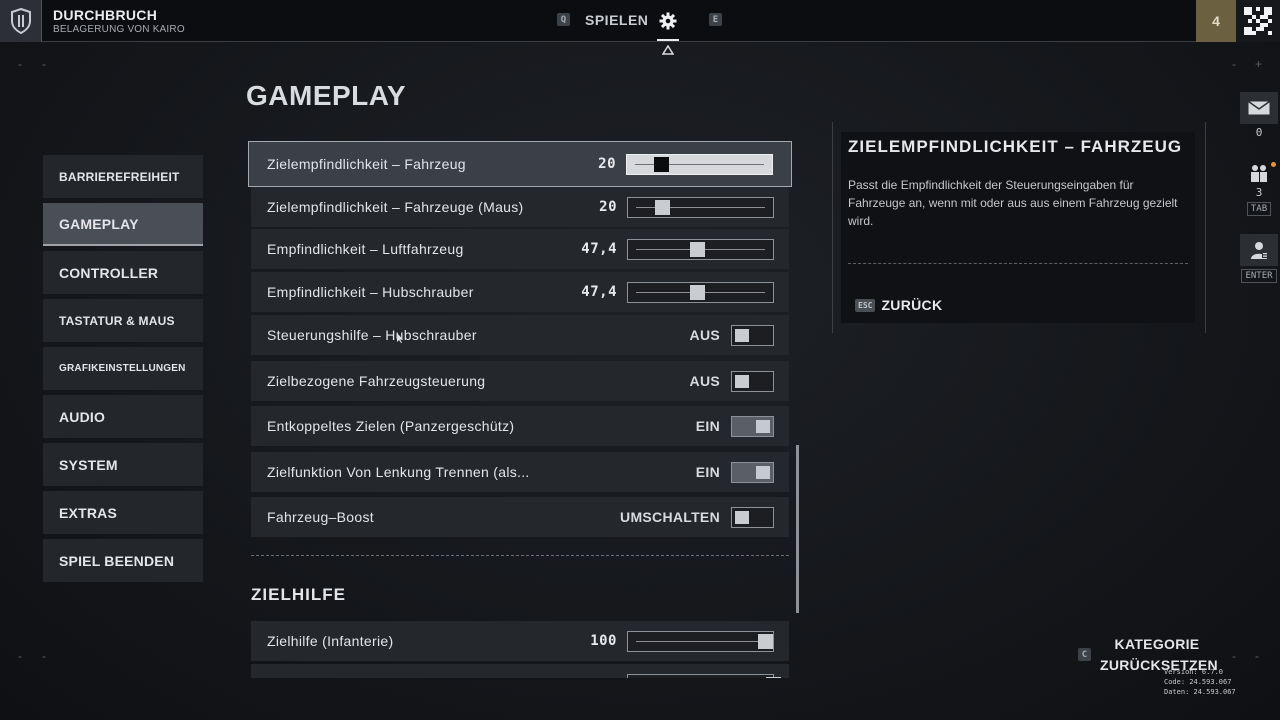 This screenshot has width=1280, height=720. Describe the element at coordinates (123, 224) in the screenshot. I see `sidebar-item-gameplay: GAMEPLAY` at that location.